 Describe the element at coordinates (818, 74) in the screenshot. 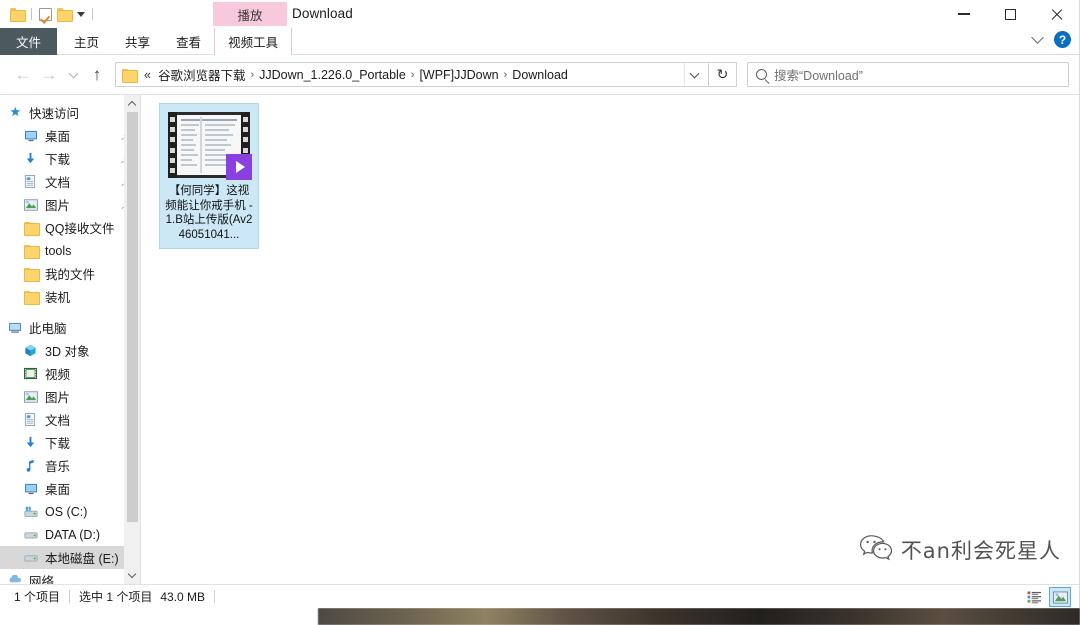

I see `search-input: 搜索“Download”` at that location.